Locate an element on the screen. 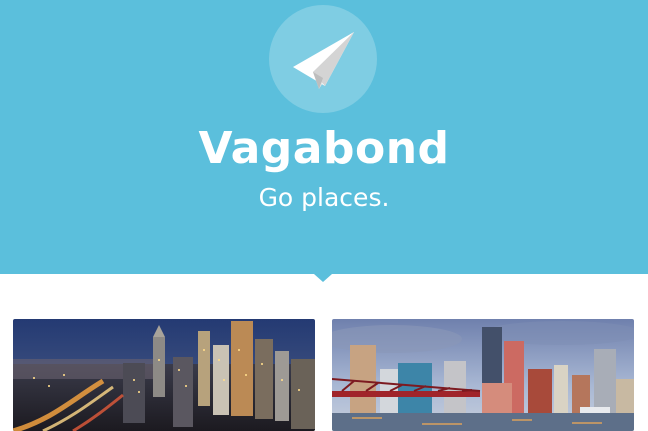  boston-waterfront-skyline-photo is located at coordinates (483, 375).